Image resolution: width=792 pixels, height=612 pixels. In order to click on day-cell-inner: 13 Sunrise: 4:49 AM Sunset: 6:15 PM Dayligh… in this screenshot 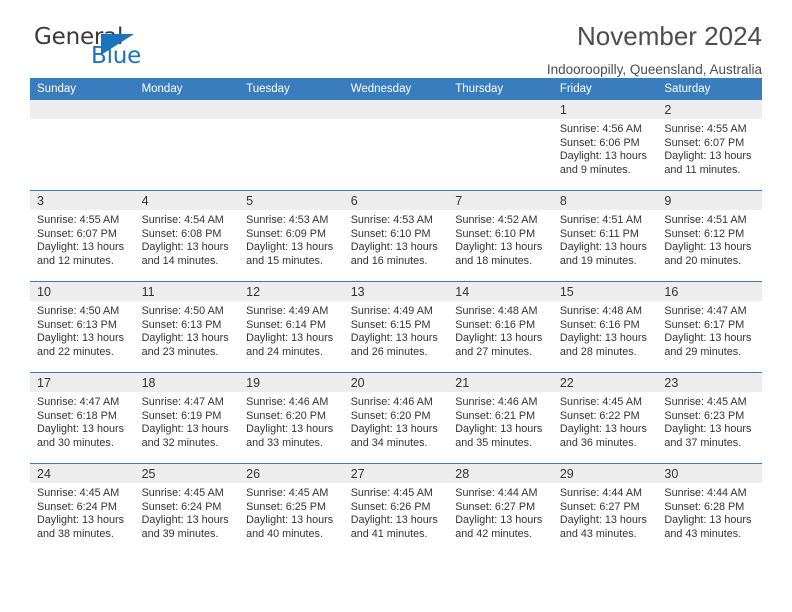, I will do `click(396, 327)`.